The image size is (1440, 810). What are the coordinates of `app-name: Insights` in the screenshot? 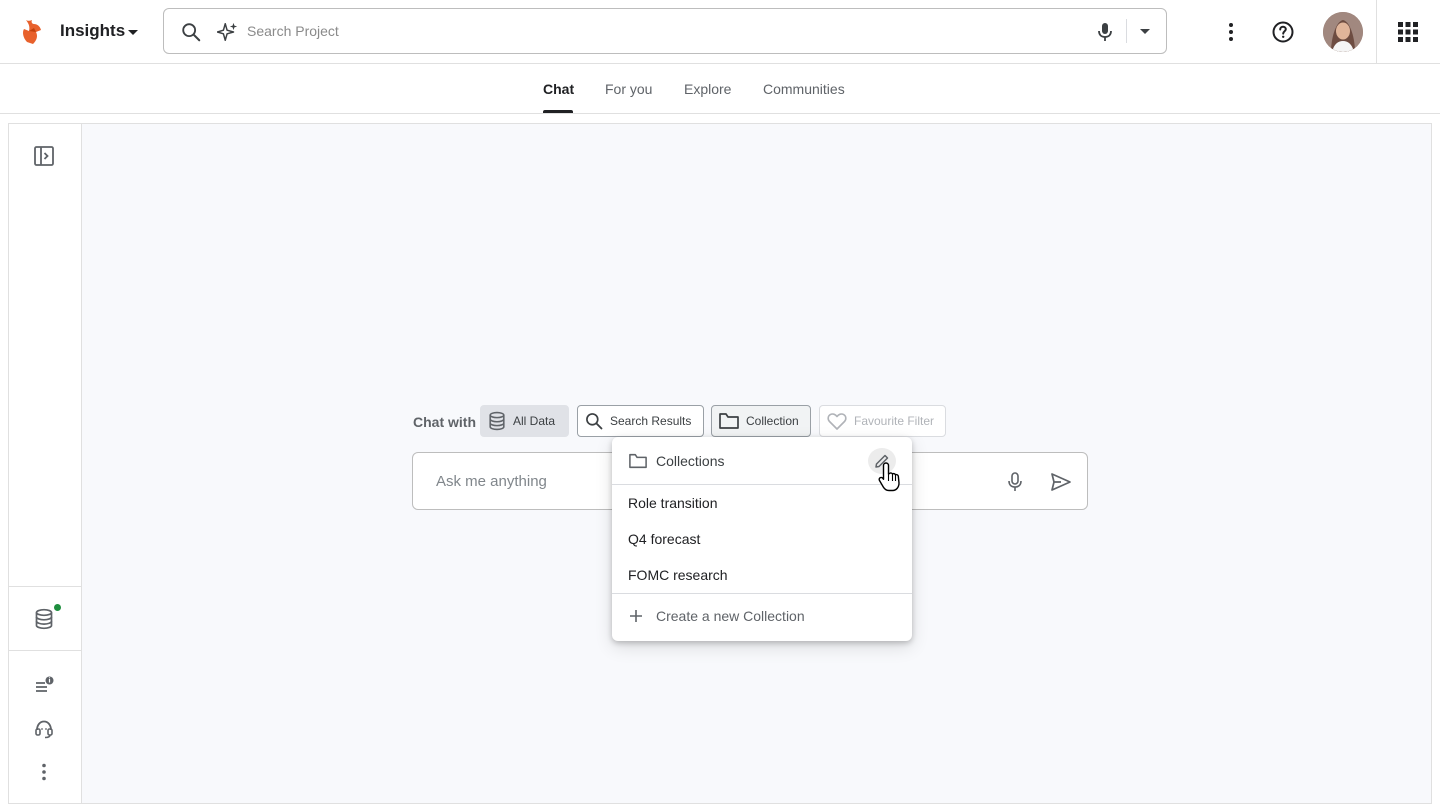 It's located at (92, 31).